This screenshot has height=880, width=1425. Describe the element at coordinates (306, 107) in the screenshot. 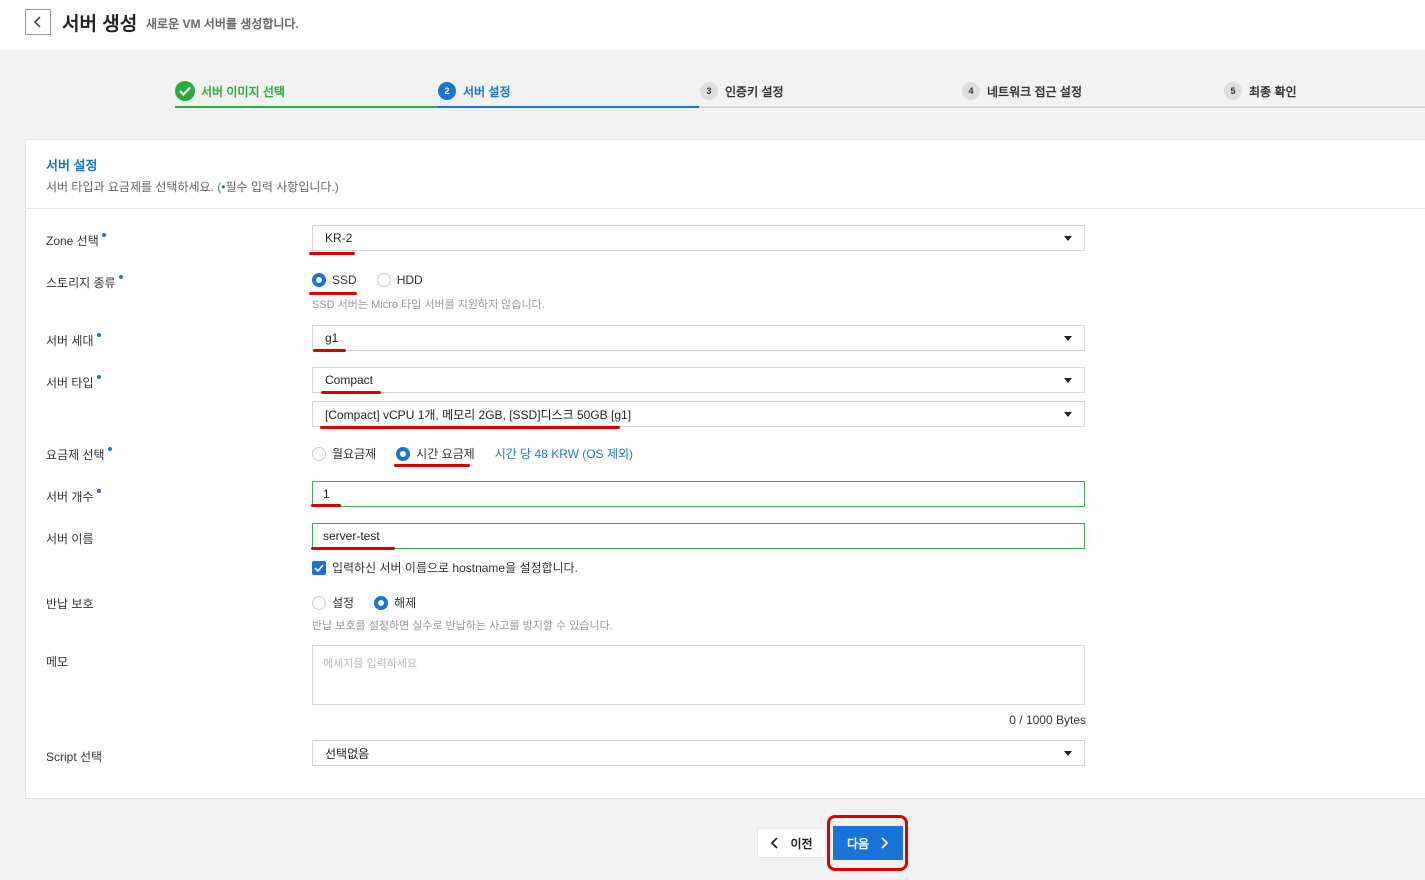

I see `step-progress-done` at that location.